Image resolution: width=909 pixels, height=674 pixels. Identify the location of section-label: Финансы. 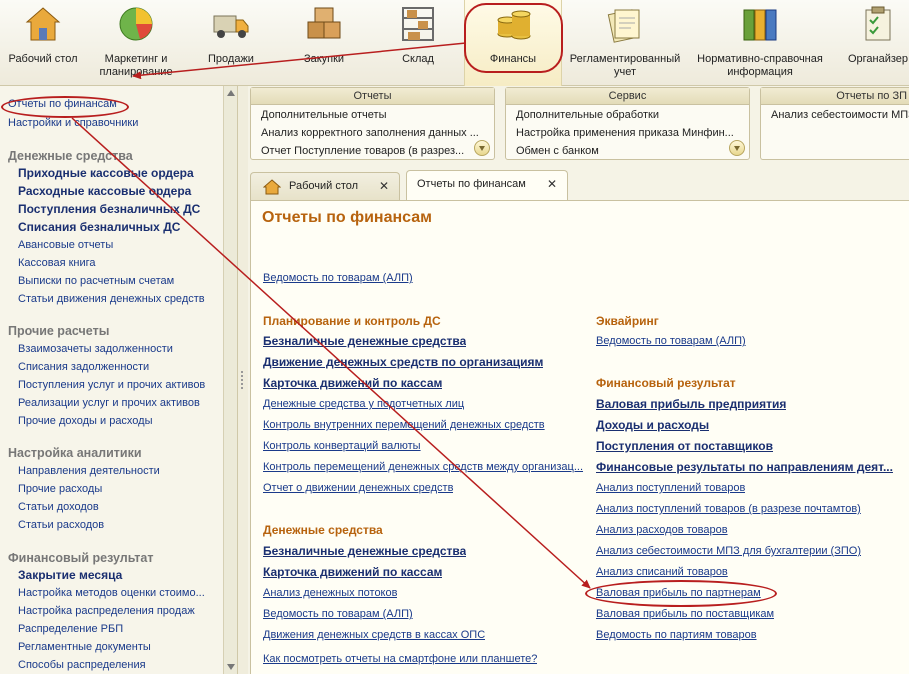
(513, 59).